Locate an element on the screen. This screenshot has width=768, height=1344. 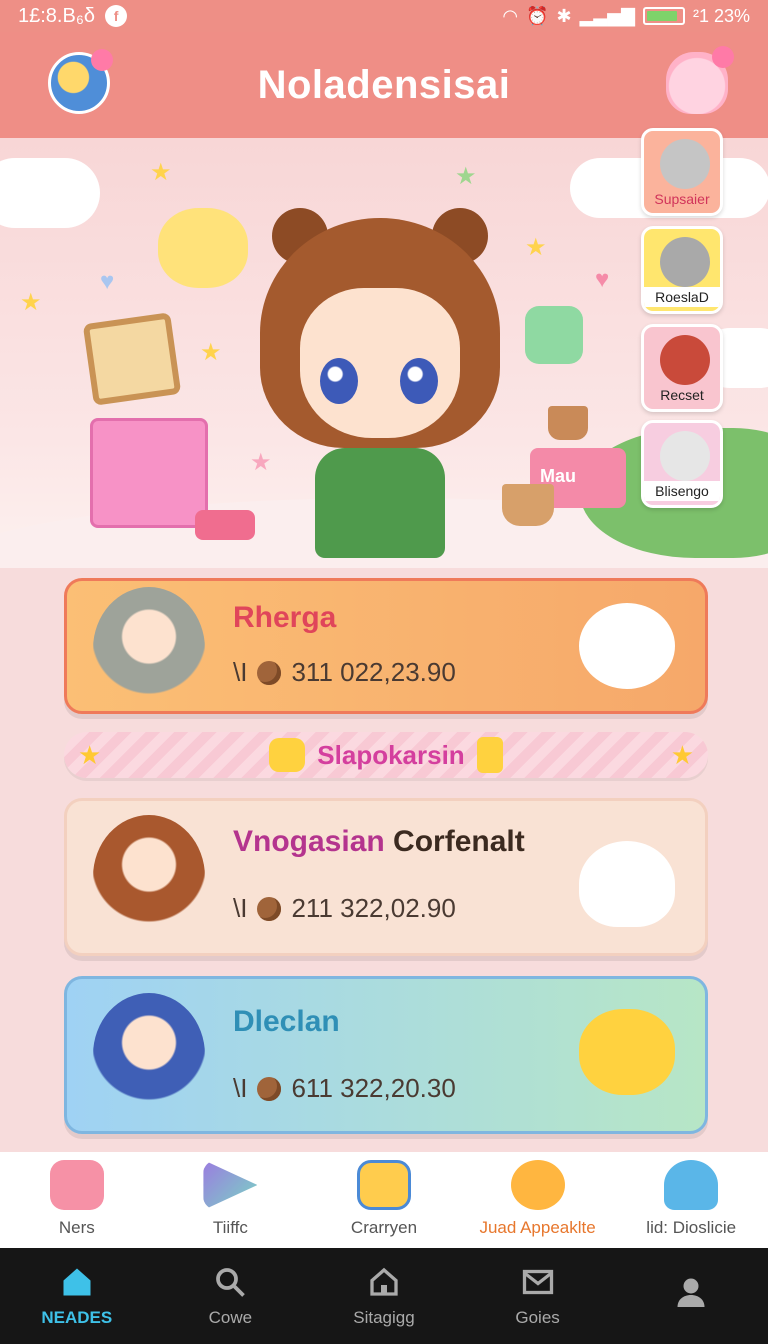
nav-item-crarryen: Crarryen is located at coordinates (384, 1200).